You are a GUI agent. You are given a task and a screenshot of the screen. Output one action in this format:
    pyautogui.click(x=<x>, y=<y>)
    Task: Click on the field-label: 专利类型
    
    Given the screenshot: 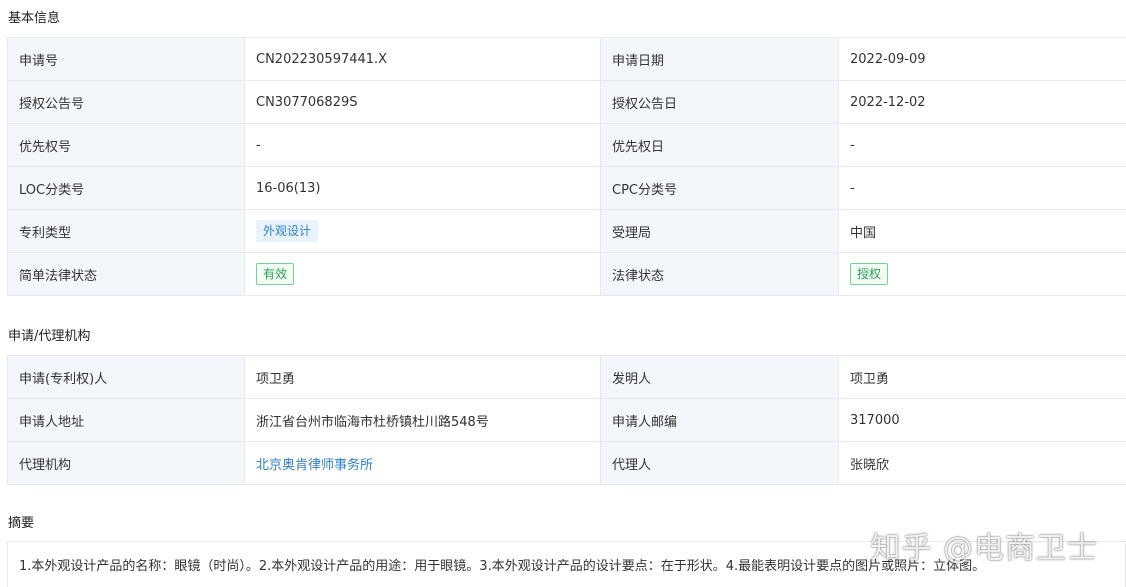 What is the action you would take?
    pyautogui.click(x=126, y=231)
    